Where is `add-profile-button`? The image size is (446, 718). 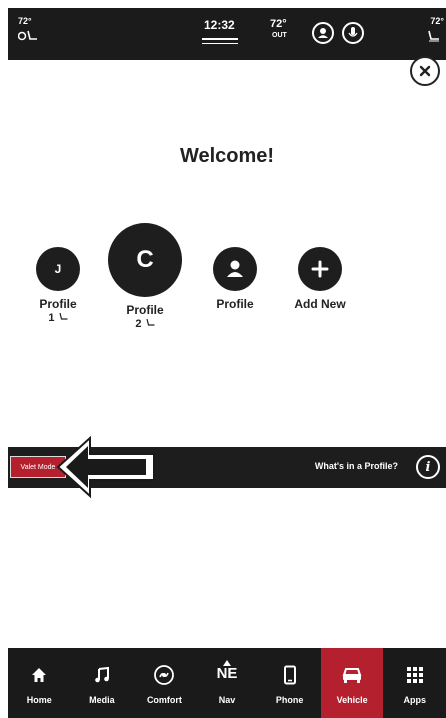 add-profile-button is located at coordinates (320, 269).